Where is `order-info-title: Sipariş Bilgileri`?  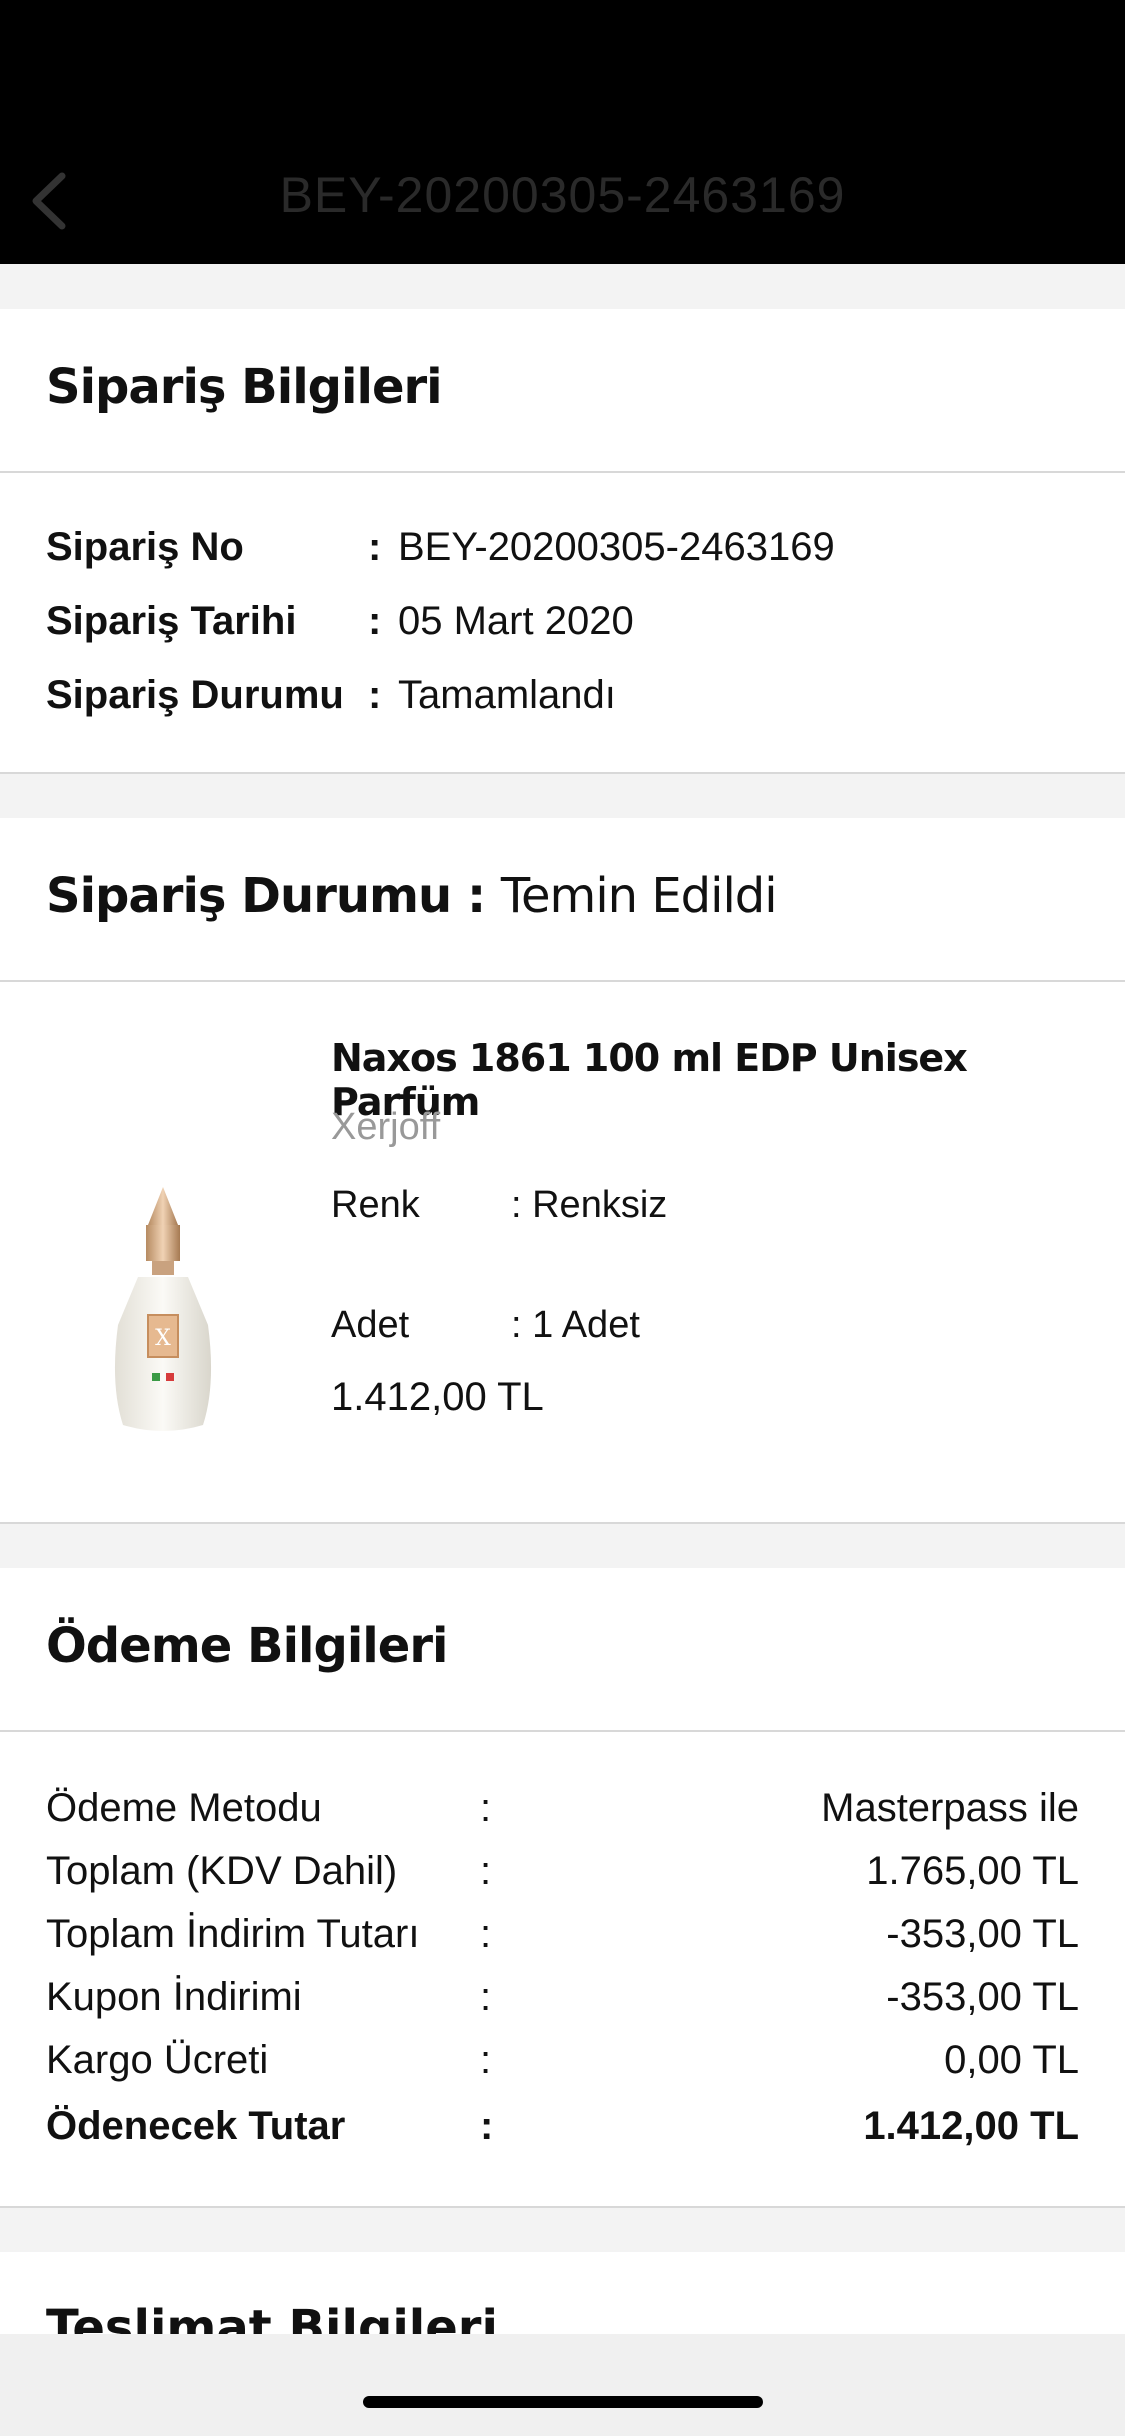 order-info-title: Sipariş Bilgileri is located at coordinates (244, 387).